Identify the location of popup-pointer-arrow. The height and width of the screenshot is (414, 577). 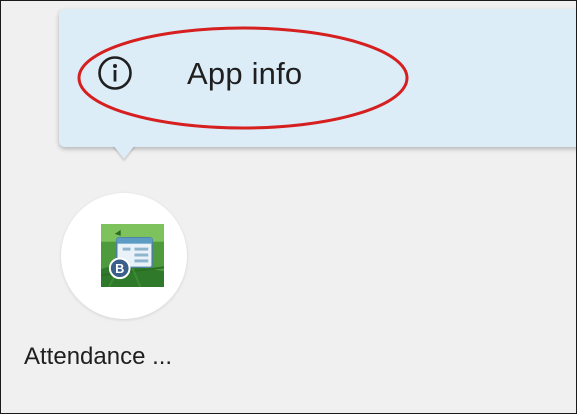
(124, 152).